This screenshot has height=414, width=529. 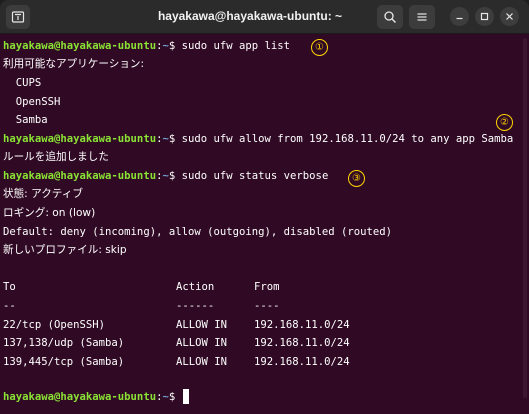 I want to click on close-button, so click(x=509, y=16).